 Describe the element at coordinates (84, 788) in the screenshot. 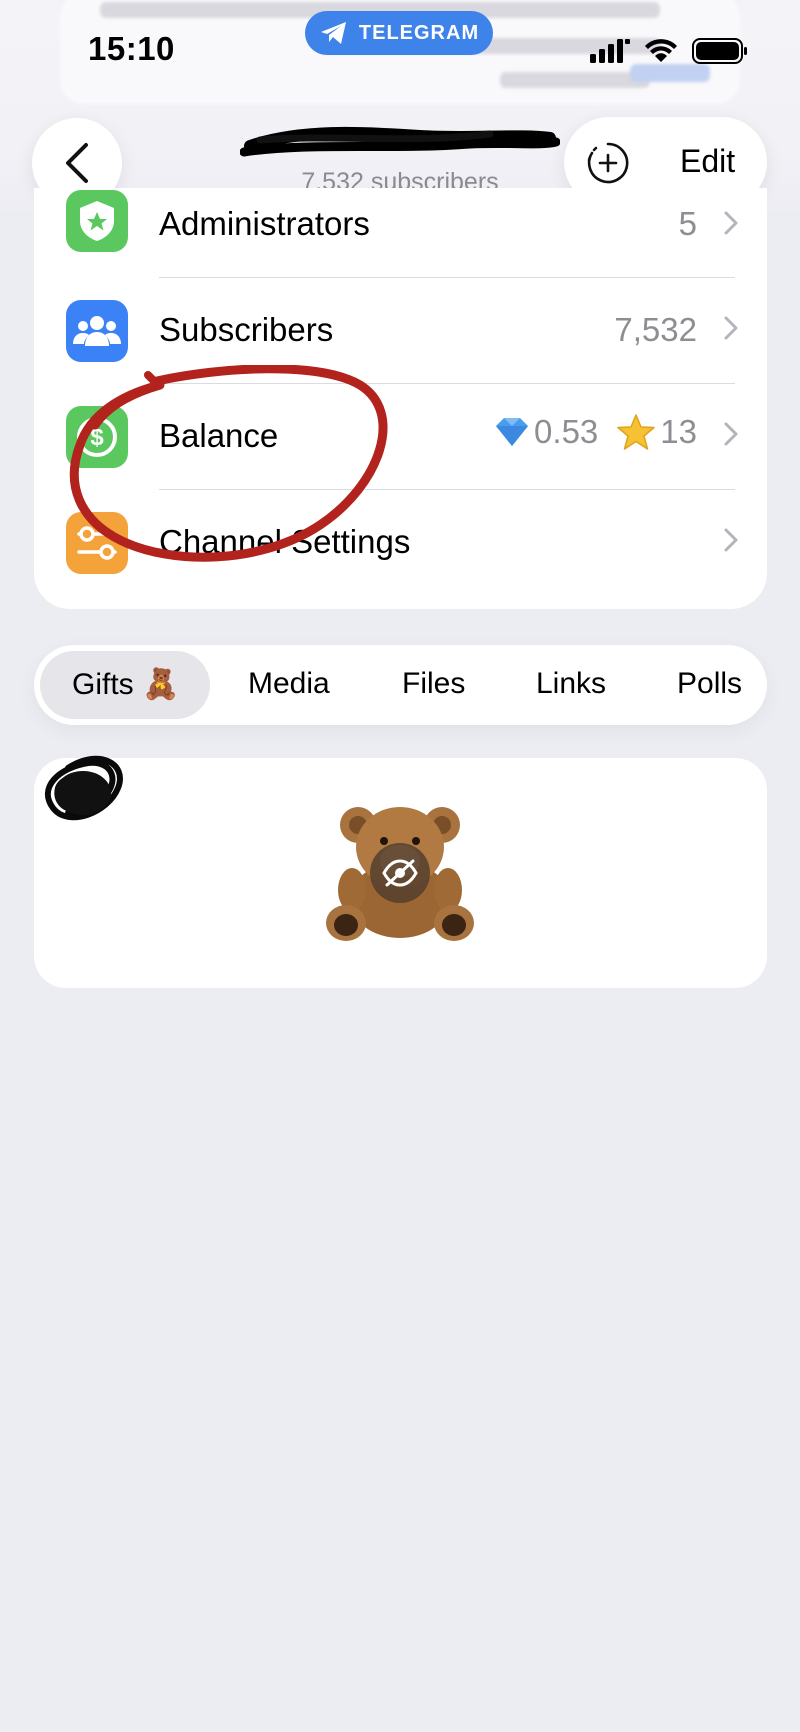

I see `black-scribble-redaction` at that location.